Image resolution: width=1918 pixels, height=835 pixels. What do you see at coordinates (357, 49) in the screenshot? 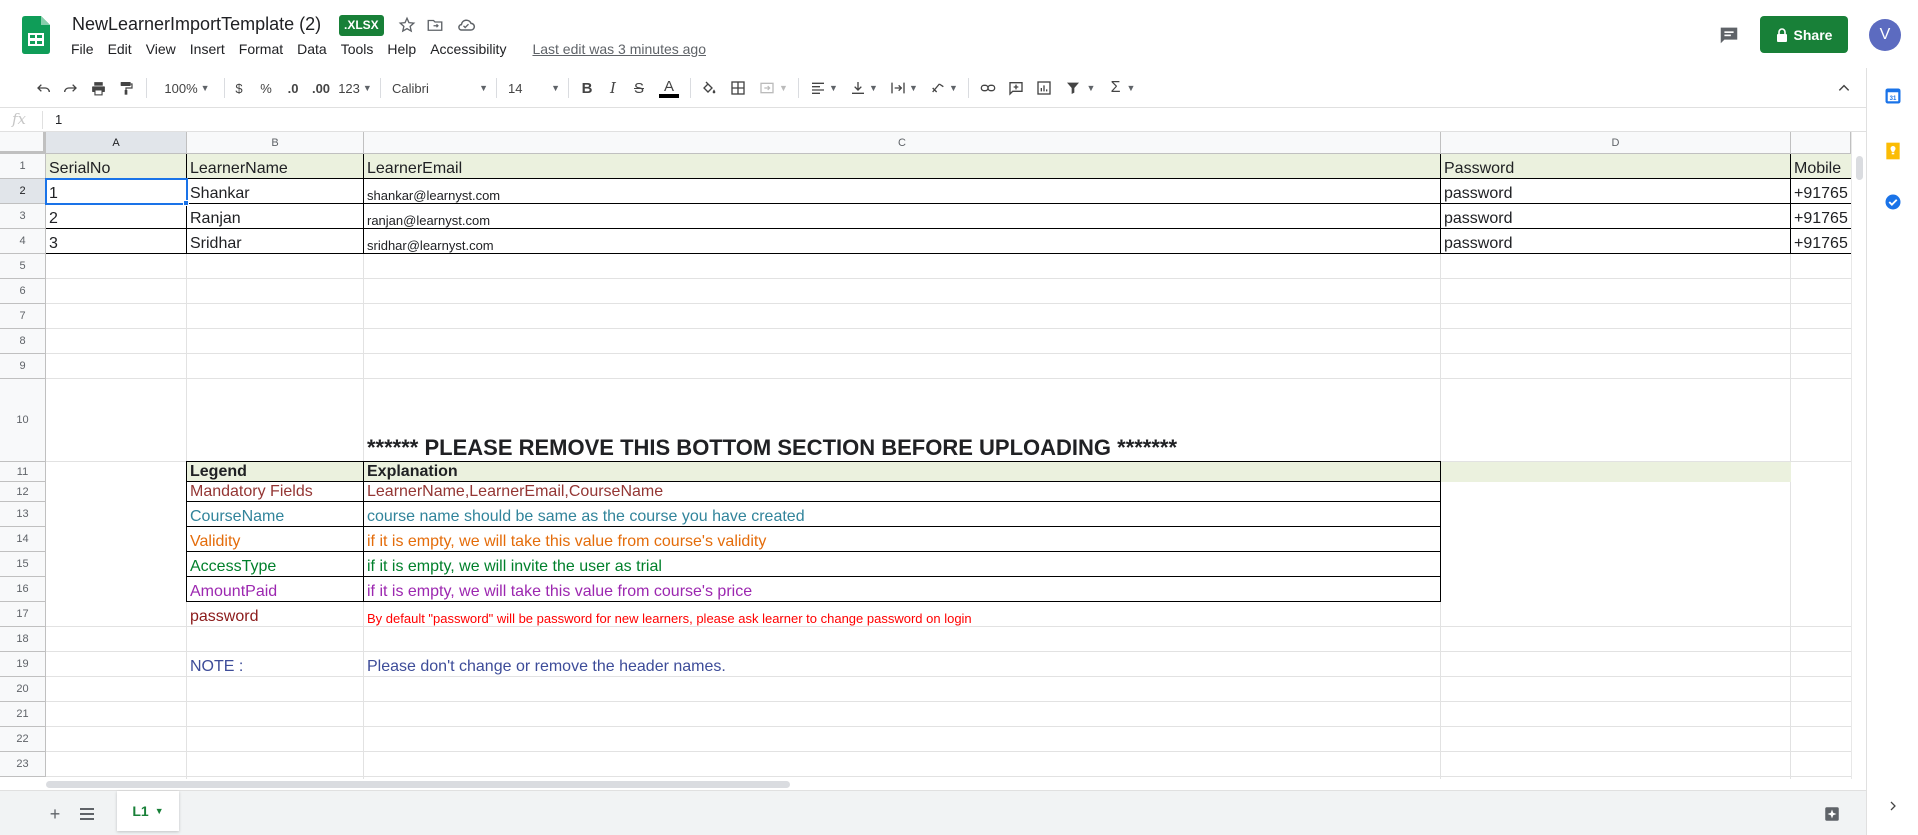
I see `menu-tools: Tools` at bounding box center [357, 49].